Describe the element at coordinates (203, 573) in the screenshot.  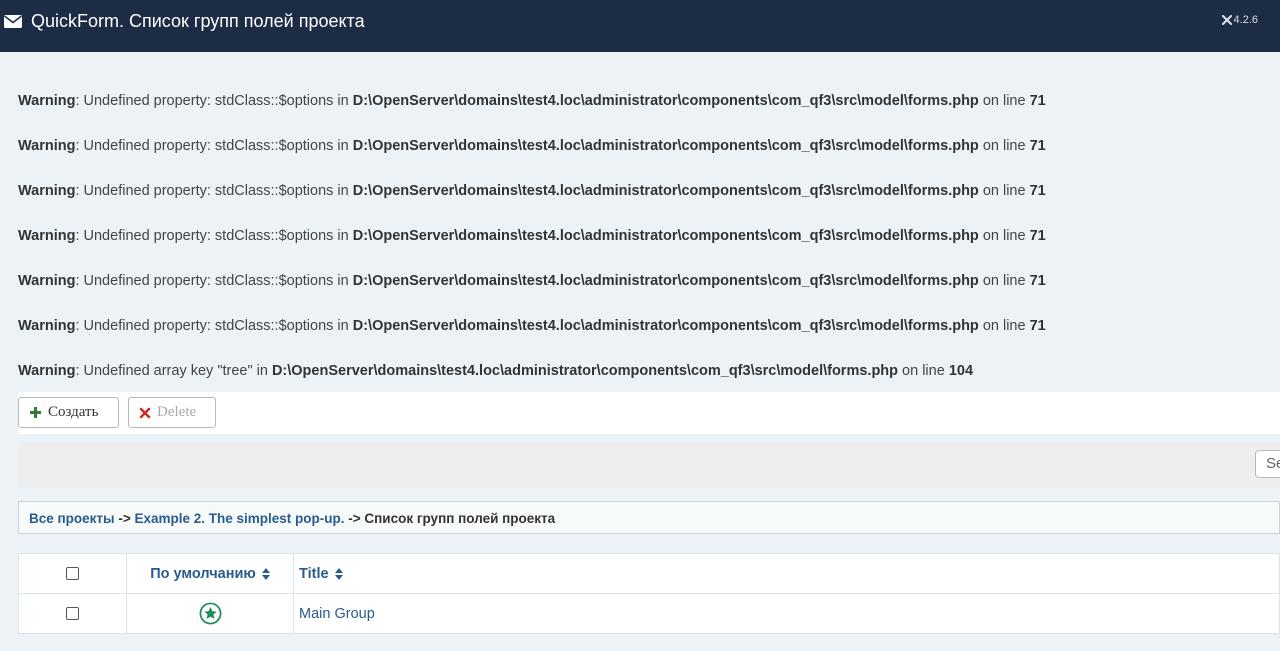
I see `column-default-label: По умолчанию` at that location.